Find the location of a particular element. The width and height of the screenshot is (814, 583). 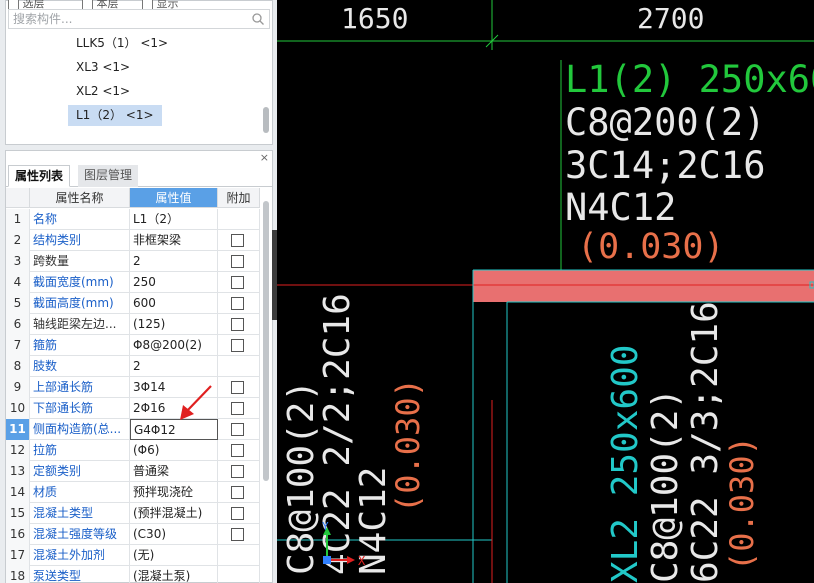

xl2-elevation-label: (0.030) is located at coordinates (742, 503).